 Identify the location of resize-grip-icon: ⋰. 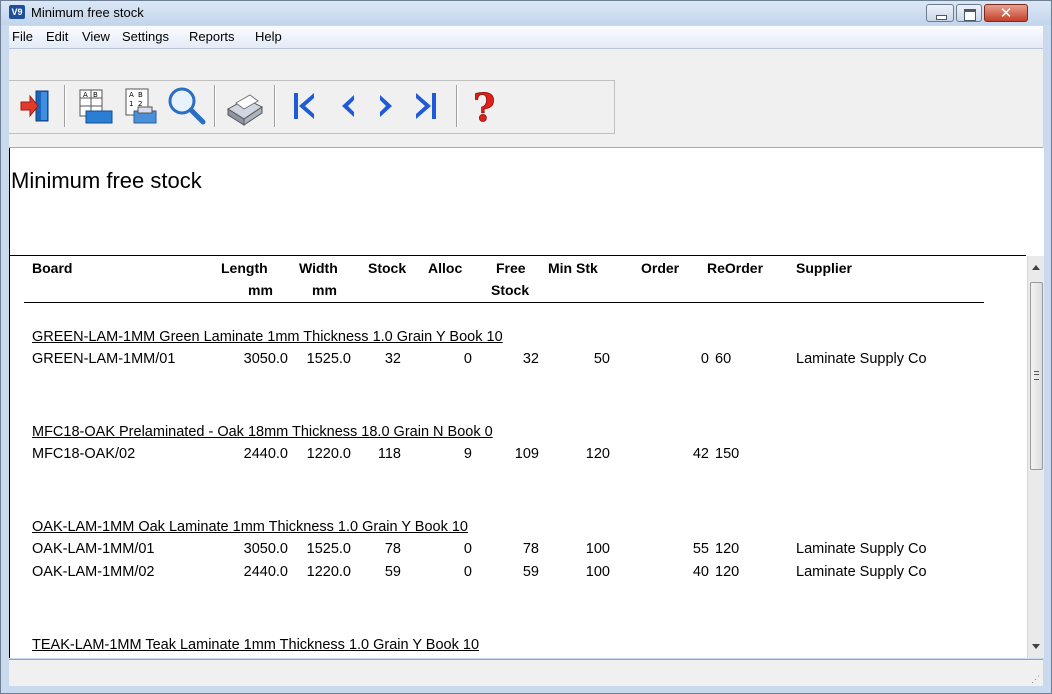
(1036, 679).